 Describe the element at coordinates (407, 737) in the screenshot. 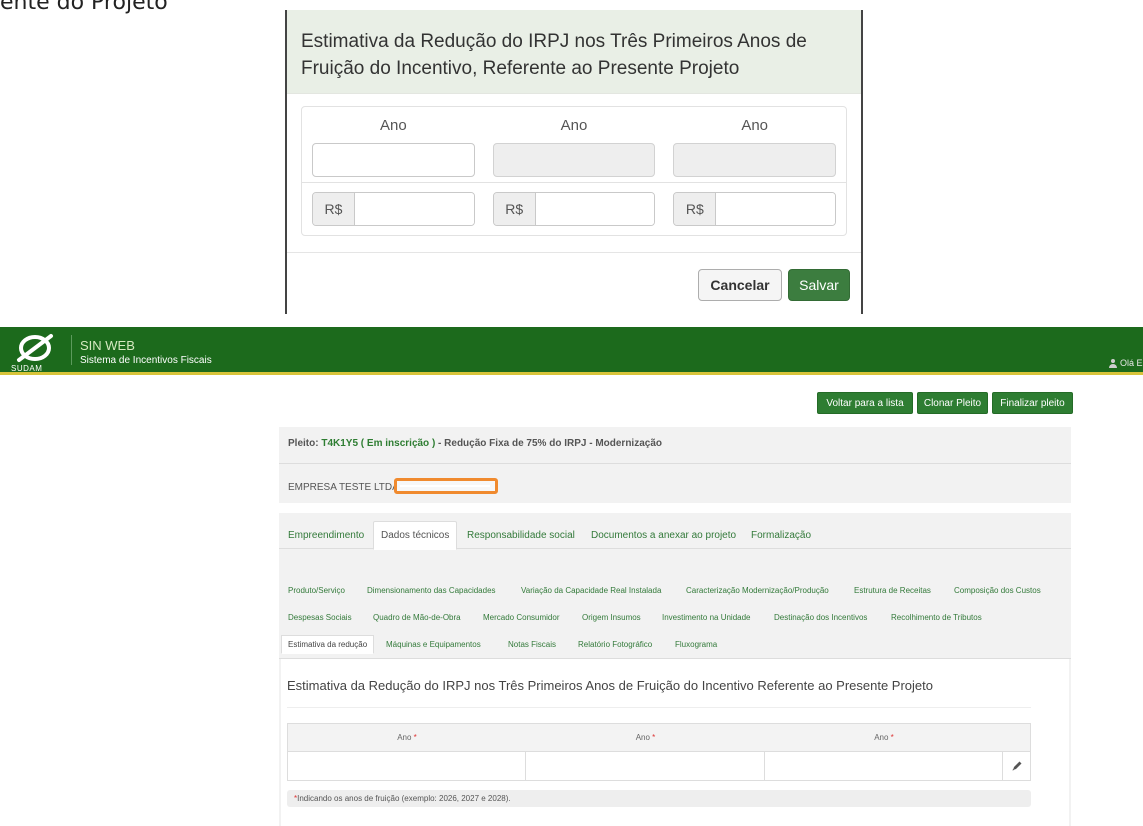

I see `header-ano-1: Ano *` at that location.